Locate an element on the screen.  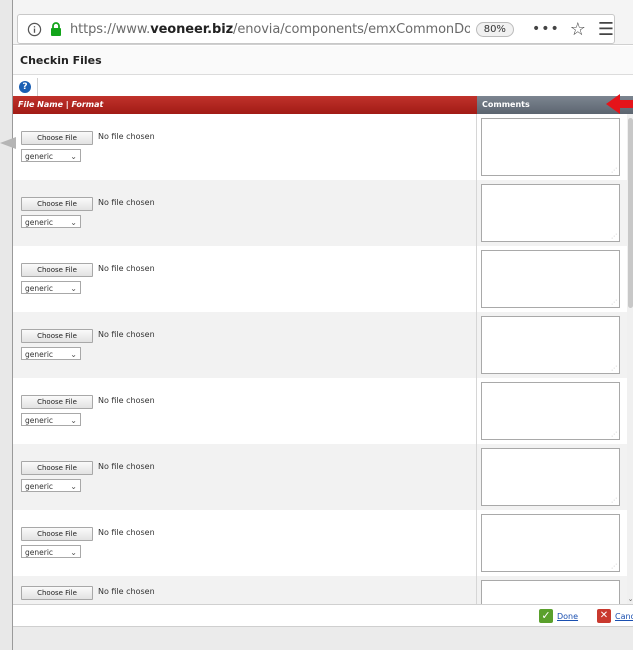
url-domain: veoneer.biz is located at coordinates (192, 29).